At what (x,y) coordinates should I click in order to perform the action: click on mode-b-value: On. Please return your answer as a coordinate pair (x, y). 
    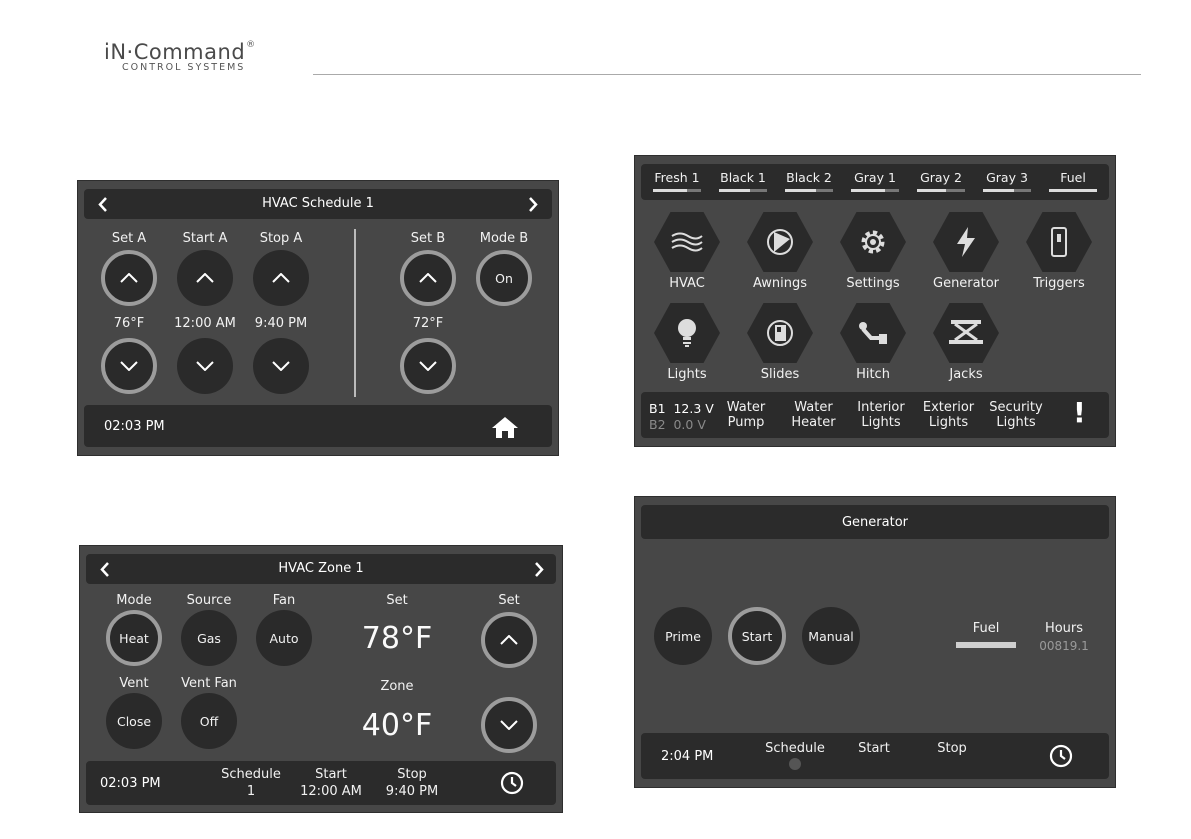
    Looking at the image, I should click on (504, 278).